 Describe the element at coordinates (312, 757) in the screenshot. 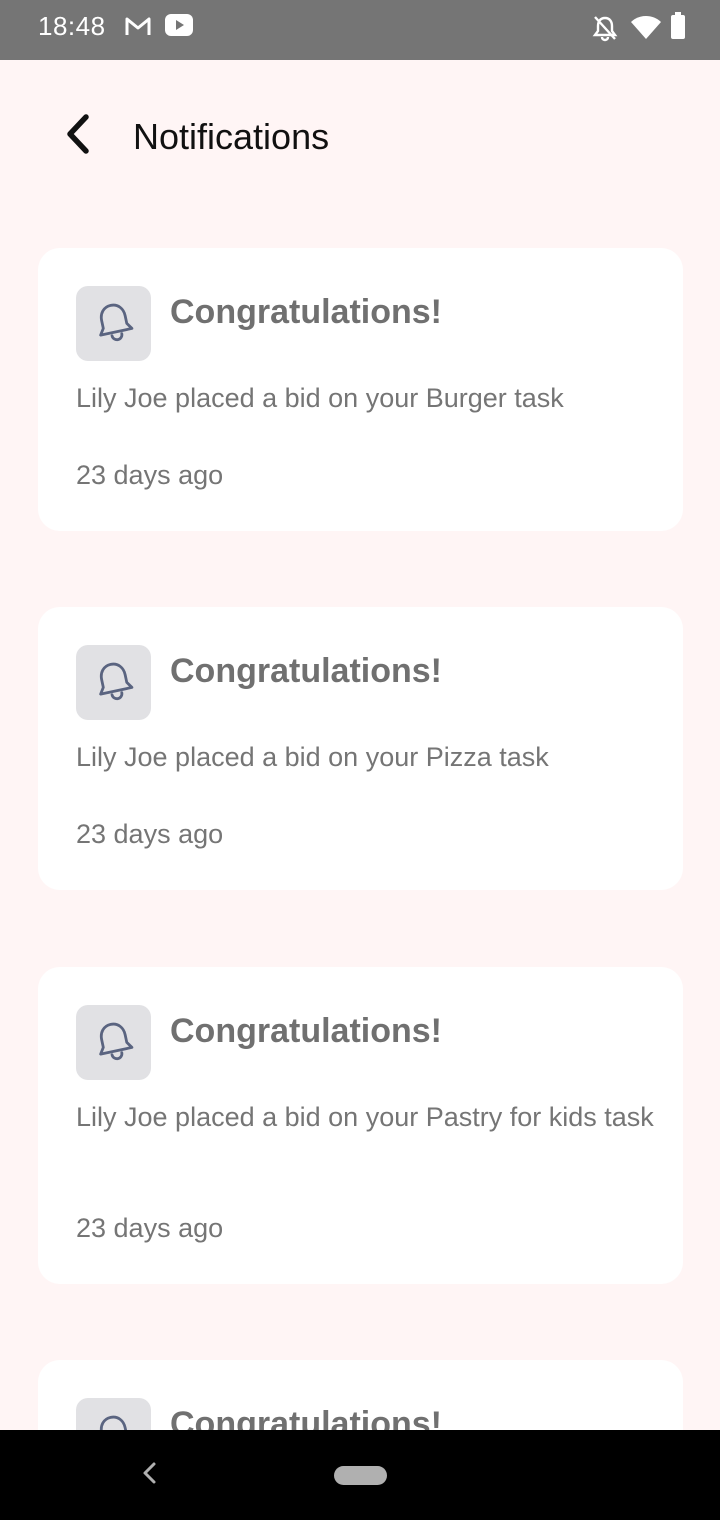

I see `notification-message: Lily Joe placed a bid on your Pizza task` at that location.